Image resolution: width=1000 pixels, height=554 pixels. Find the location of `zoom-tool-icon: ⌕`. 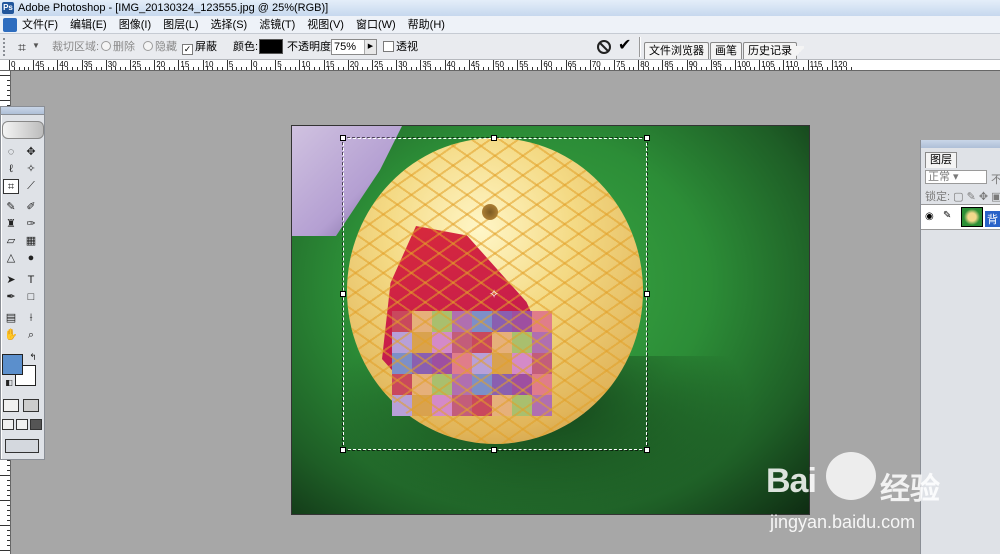

zoom-tool-icon: ⌕ is located at coordinates (31, 335).